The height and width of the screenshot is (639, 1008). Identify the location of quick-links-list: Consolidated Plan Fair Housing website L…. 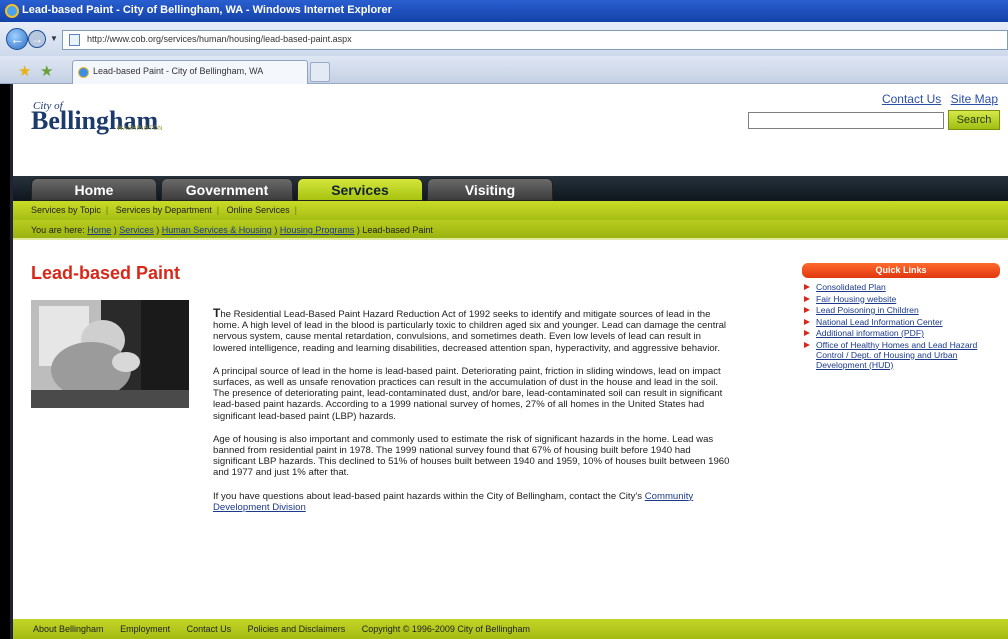
(901, 326).